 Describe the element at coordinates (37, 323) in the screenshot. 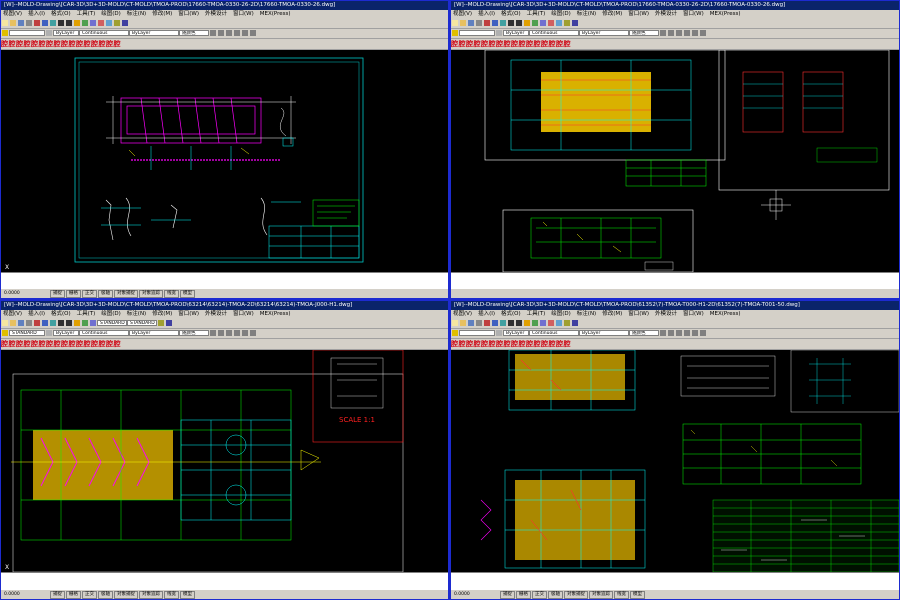

I see `cut-icon` at that location.